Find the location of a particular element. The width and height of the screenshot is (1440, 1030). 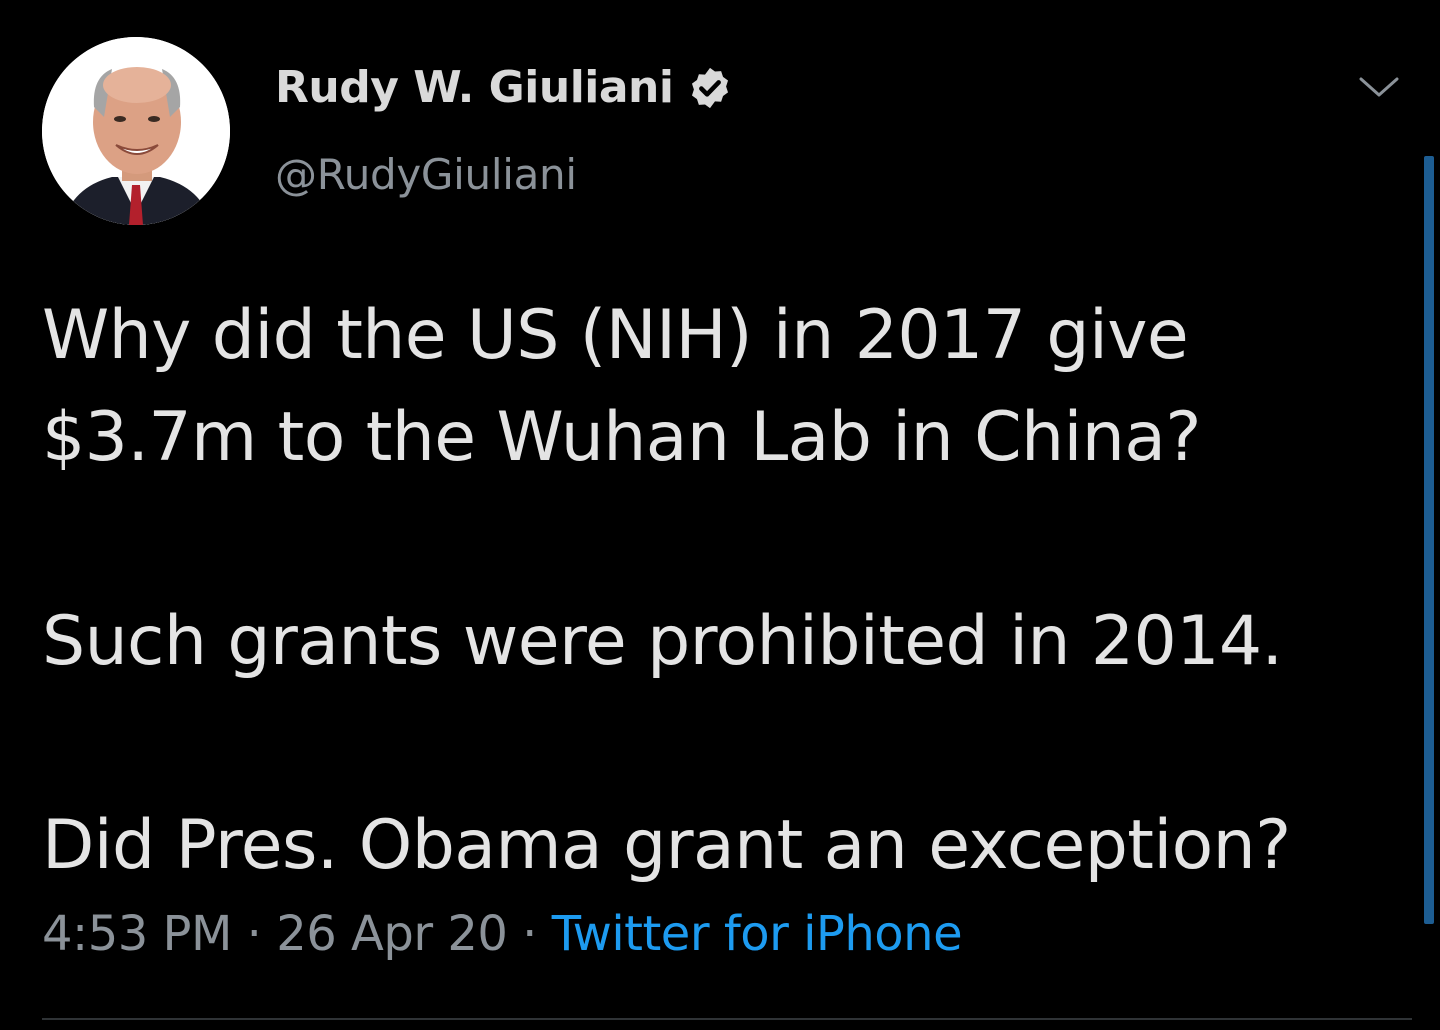

tweet-meta: 4:53 PM · 26 Apr 20 · Twitter for iPhone is located at coordinates (502, 934).